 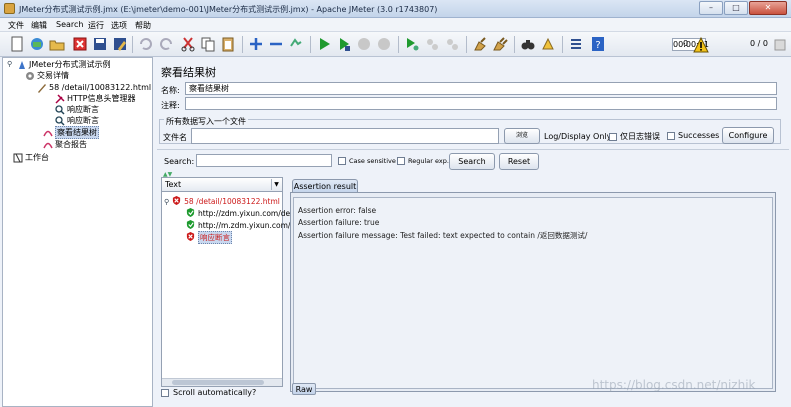 What do you see at coordinates (16, 25) in the screenshot?
I see `menu-file: 文件` at bounding box center [16, 25].